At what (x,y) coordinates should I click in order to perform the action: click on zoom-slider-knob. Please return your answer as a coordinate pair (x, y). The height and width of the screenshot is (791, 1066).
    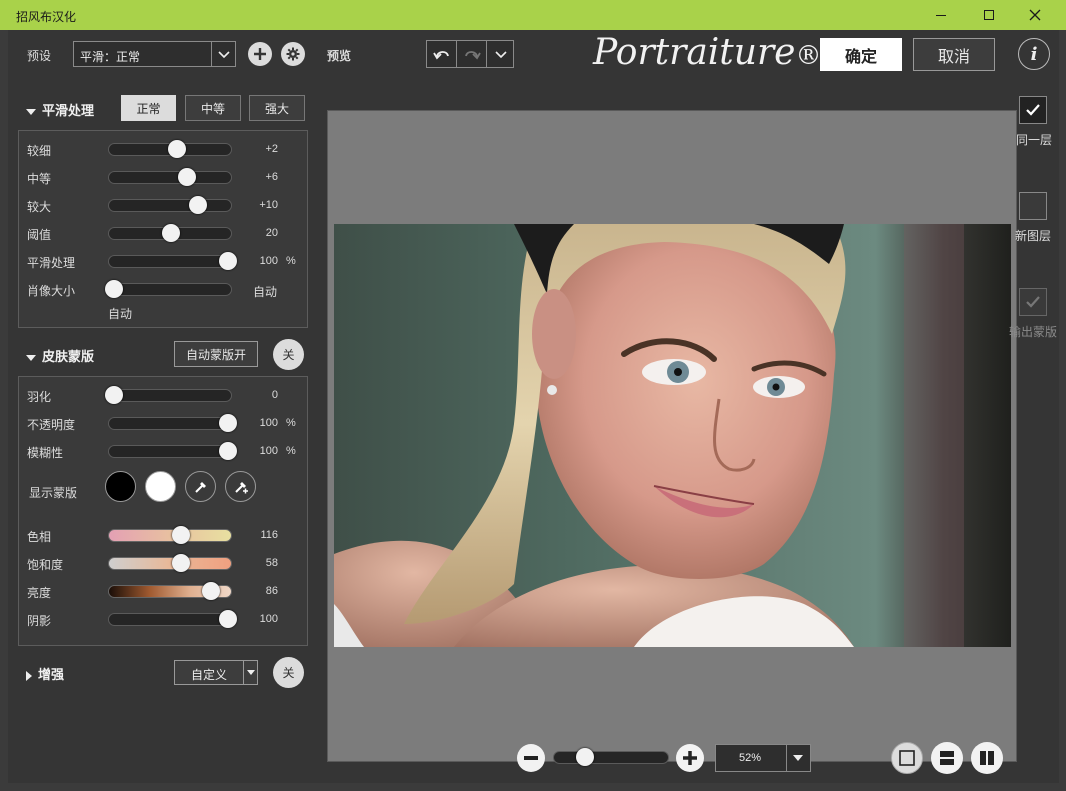
    Looking at the image, I should click on (585, 757).